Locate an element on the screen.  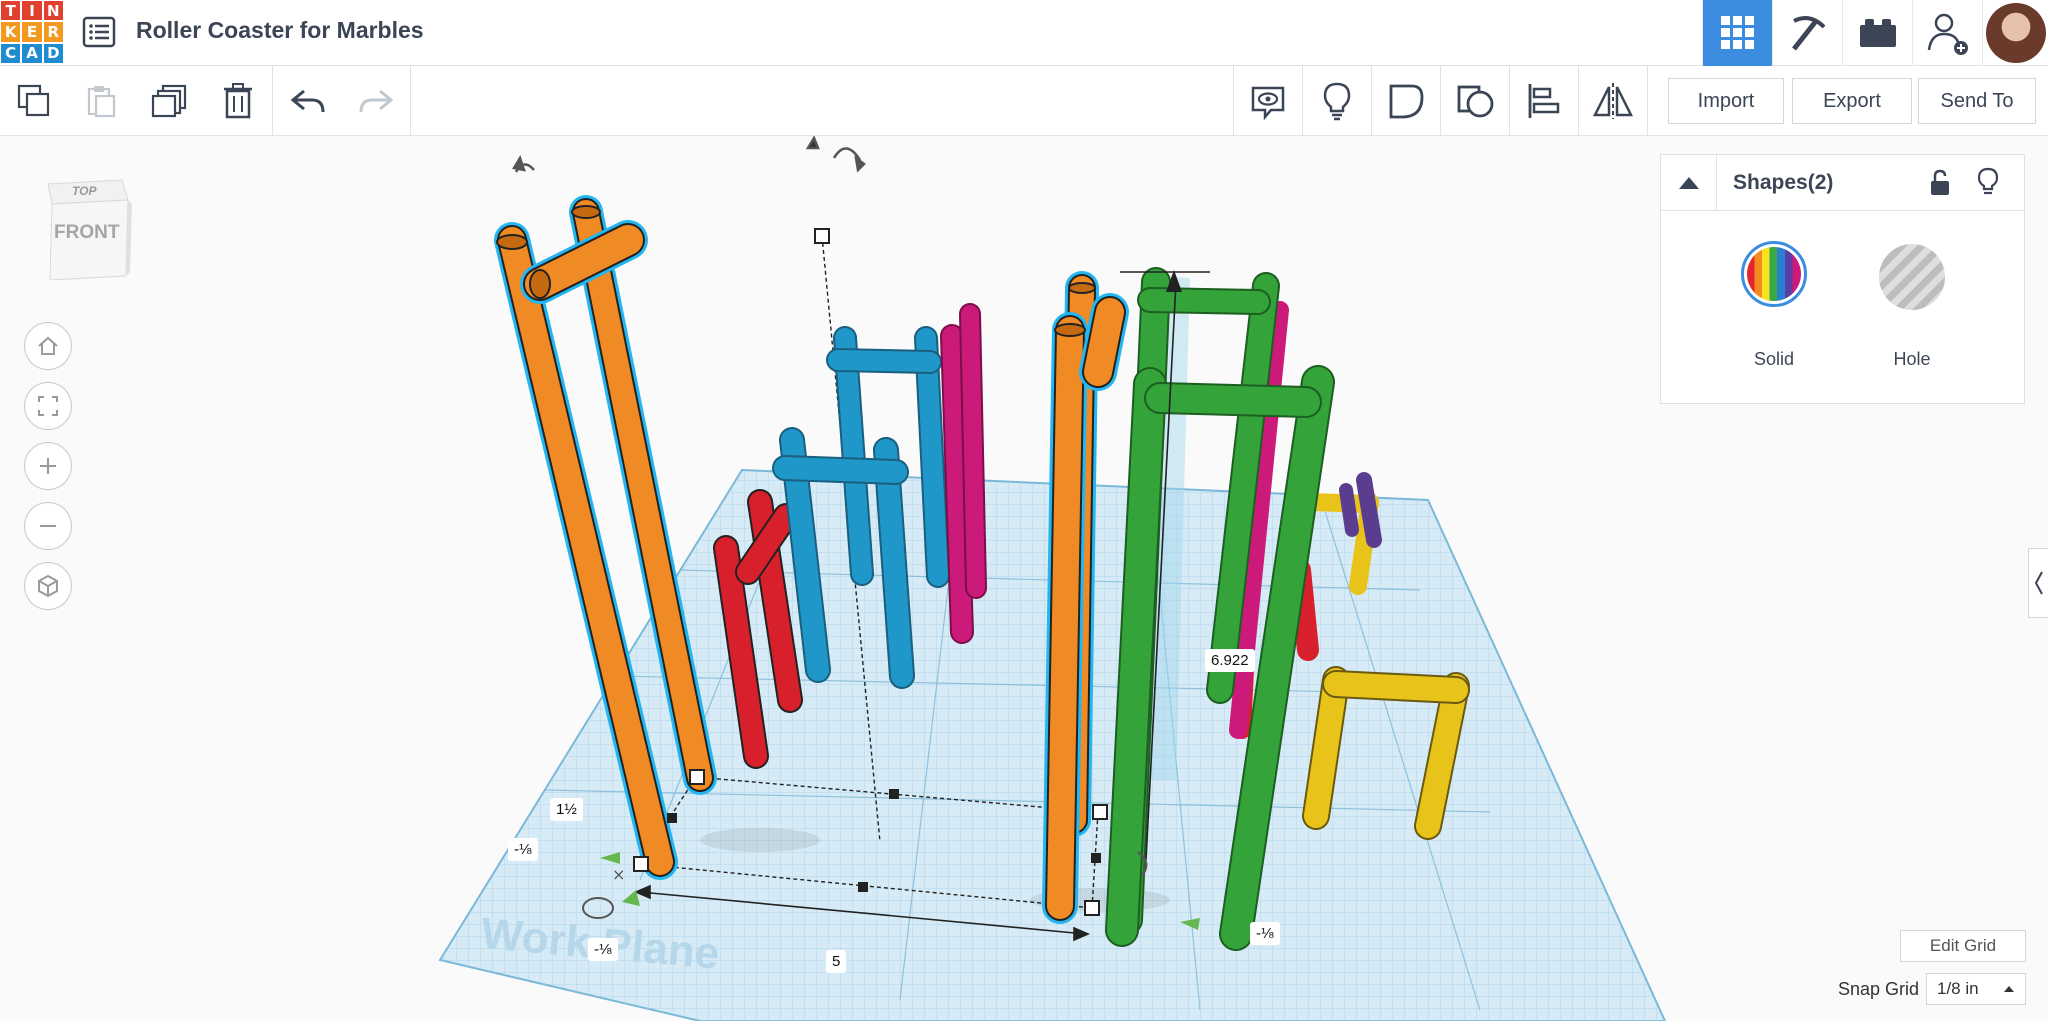
view-cube-top-label: TOP is located at coordinates (84, 191).